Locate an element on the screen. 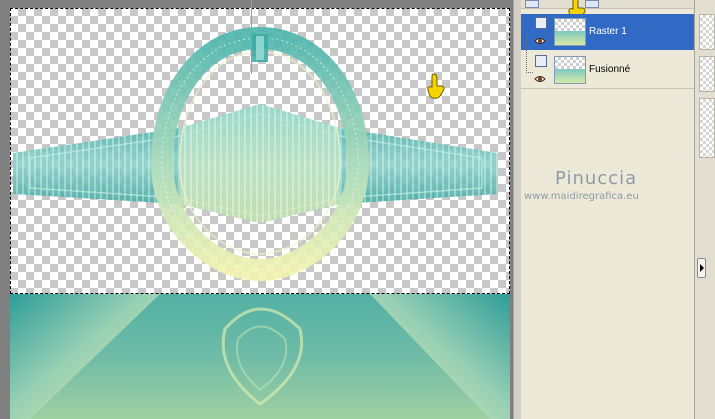 This screenshot has height=419, width=715. watermark-url: www.maidiregrafica.eu is located at coordinates (581, 196).